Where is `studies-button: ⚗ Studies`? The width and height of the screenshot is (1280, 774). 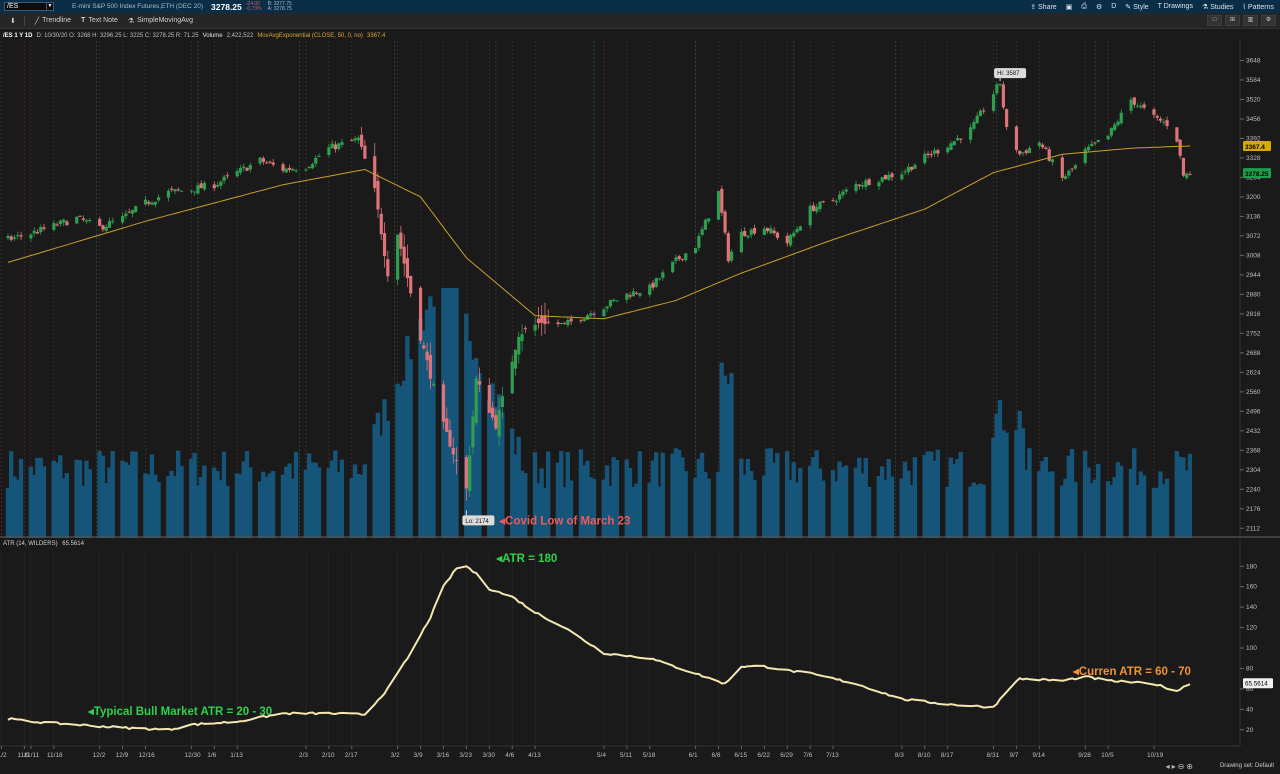 studies-button: ⚗ Studies is located at coordinates (1218, 7).